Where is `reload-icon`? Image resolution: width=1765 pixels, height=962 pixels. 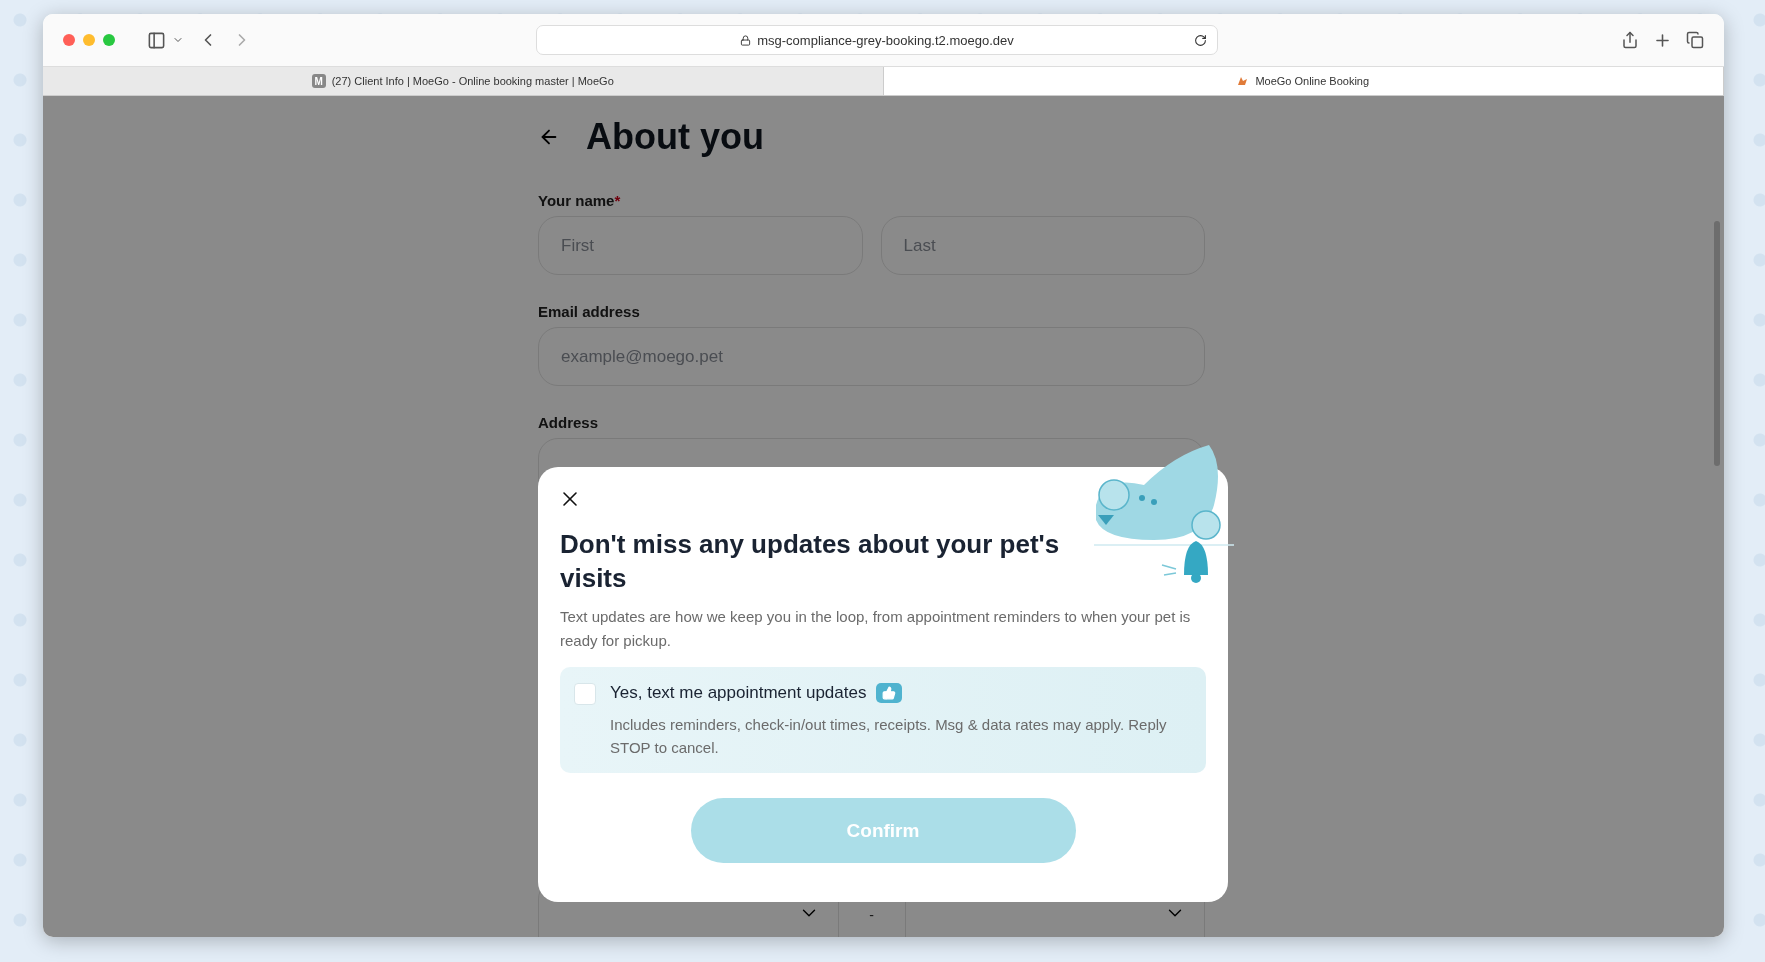
reload-icon is located at coordinates (1200, 40).